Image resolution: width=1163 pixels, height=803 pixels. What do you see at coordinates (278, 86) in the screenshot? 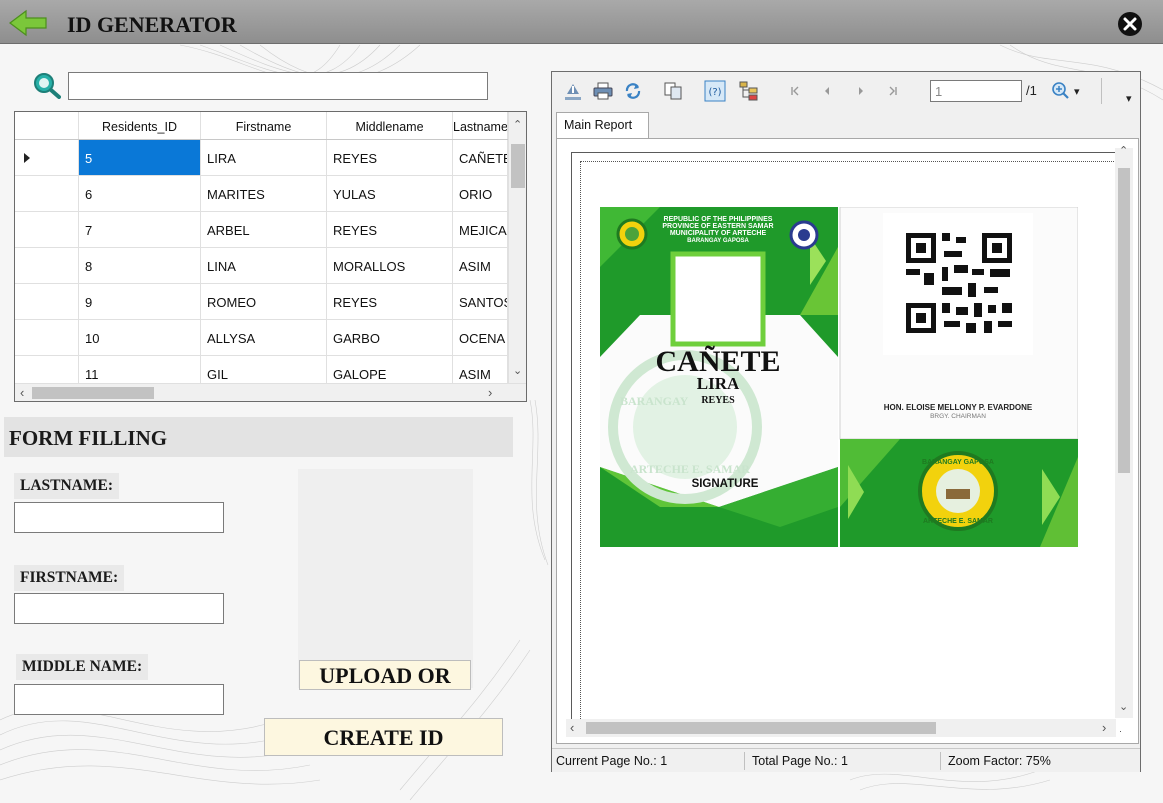
I see `search-input` at bounding box center [278, 86].